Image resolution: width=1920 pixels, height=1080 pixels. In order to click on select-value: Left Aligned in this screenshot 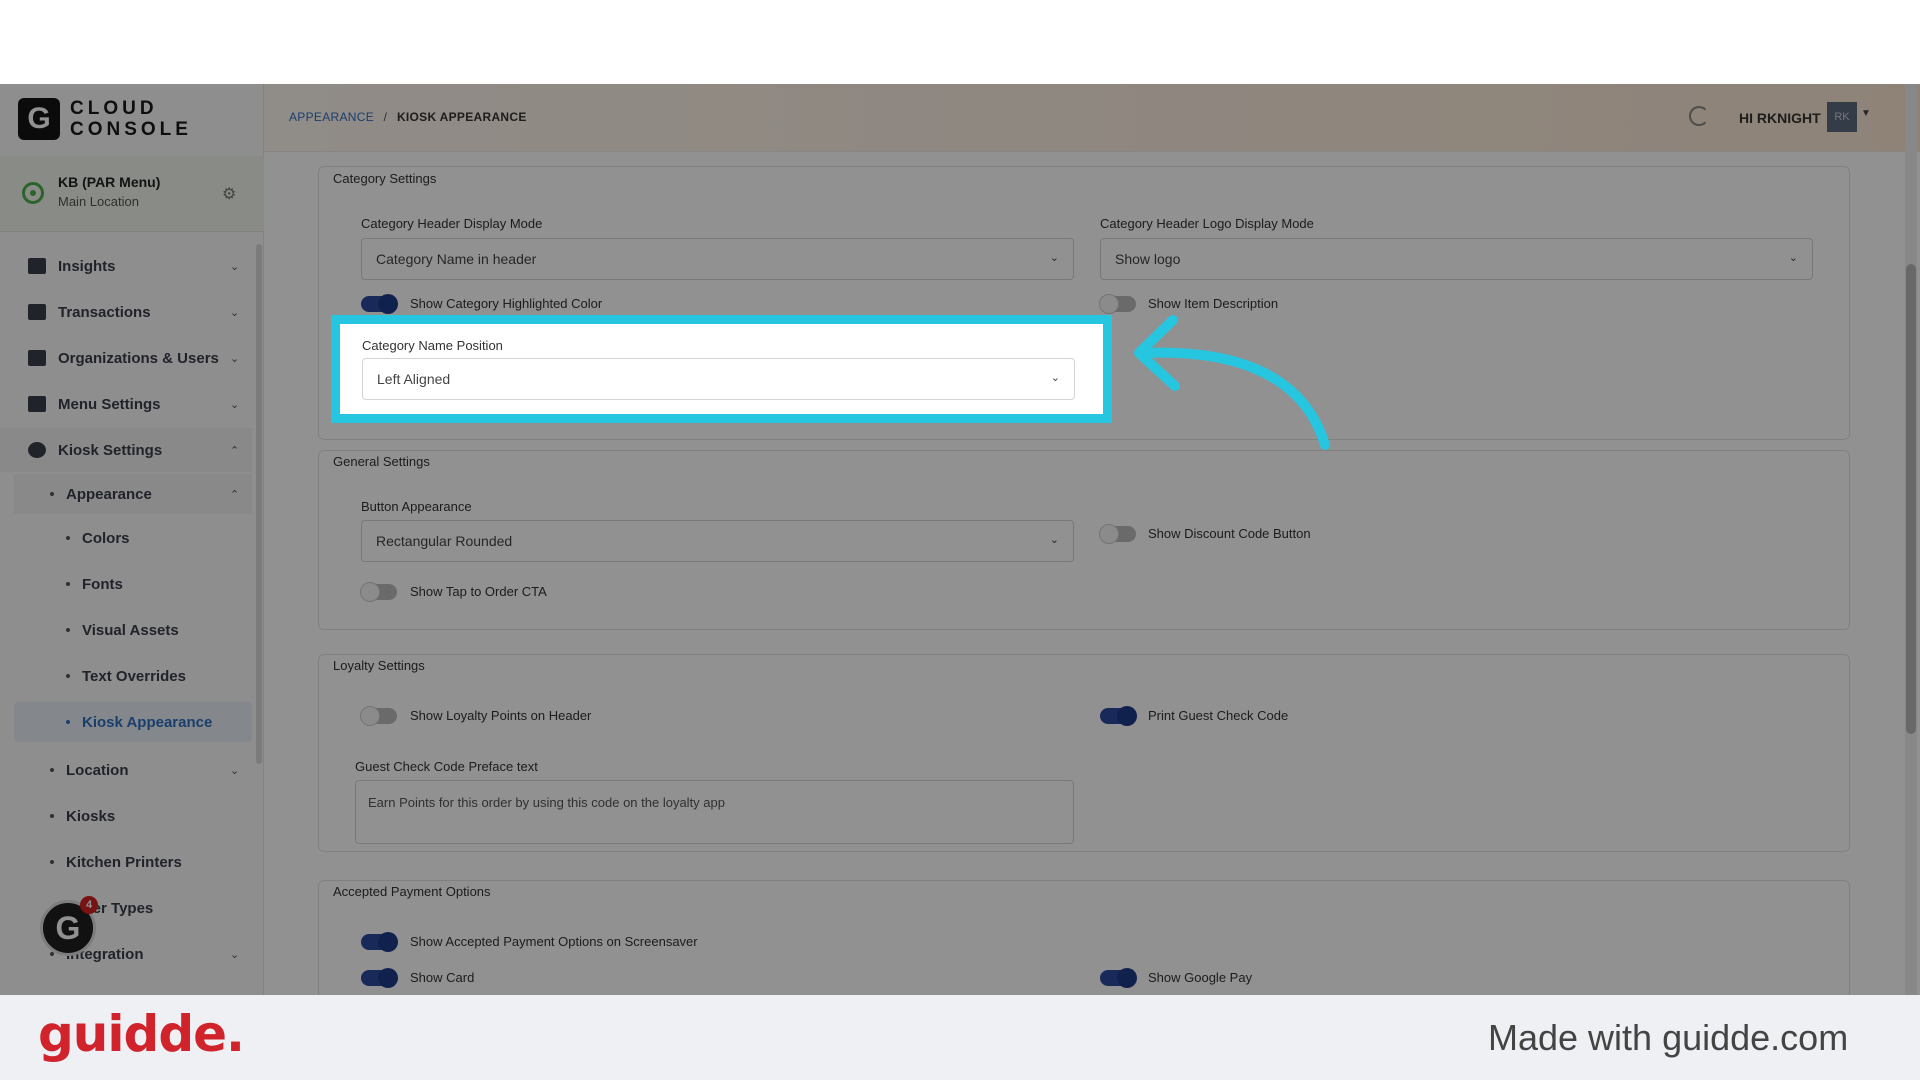, I will do `click(414, 379)`.